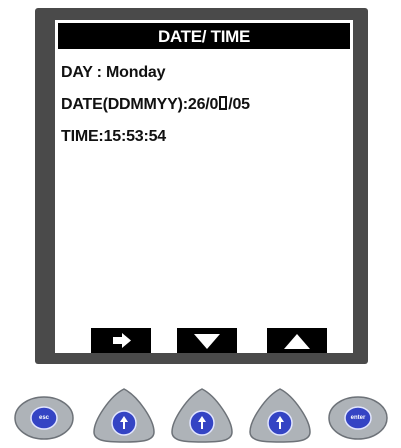  What do you see at coordinates (223, 103) in the screenshot?
I see `edit-cursor` at bounding box center [223, 103].